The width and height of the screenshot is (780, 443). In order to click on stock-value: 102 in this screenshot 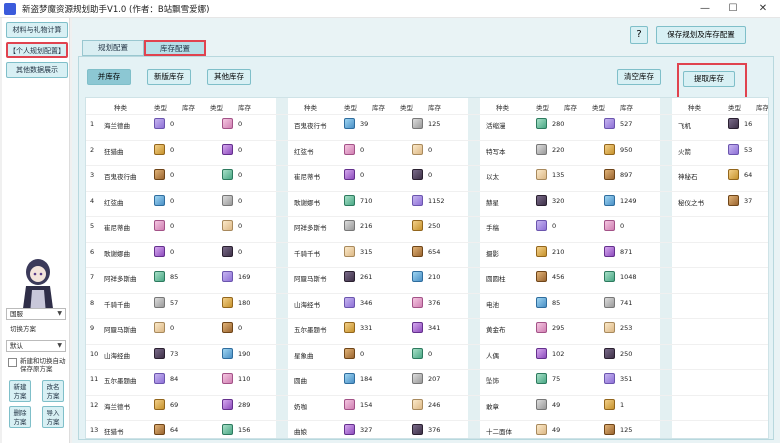, I will do `click(558, 353)`.